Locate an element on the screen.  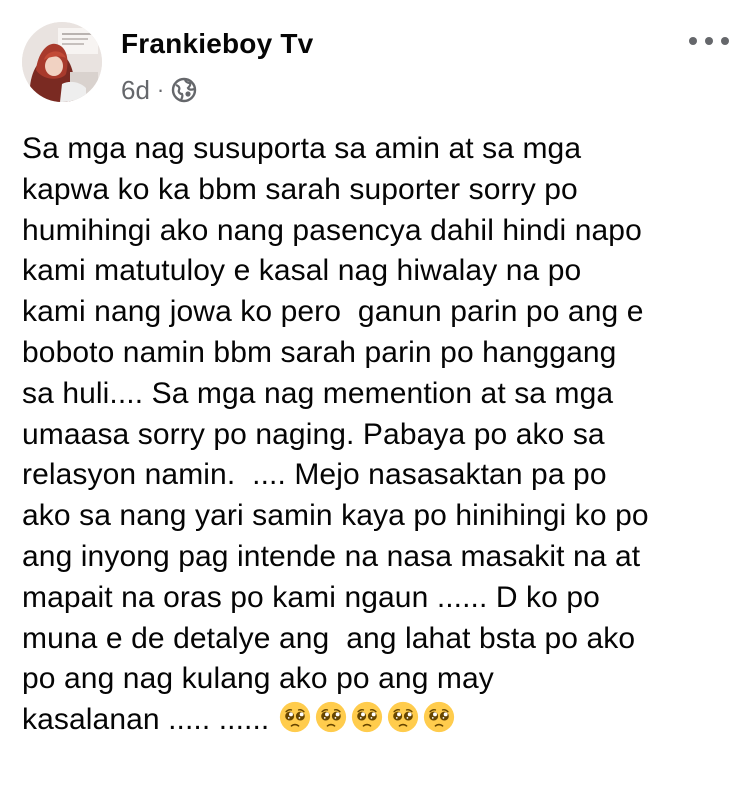
globe-icon is located at coordinates (184, 90).